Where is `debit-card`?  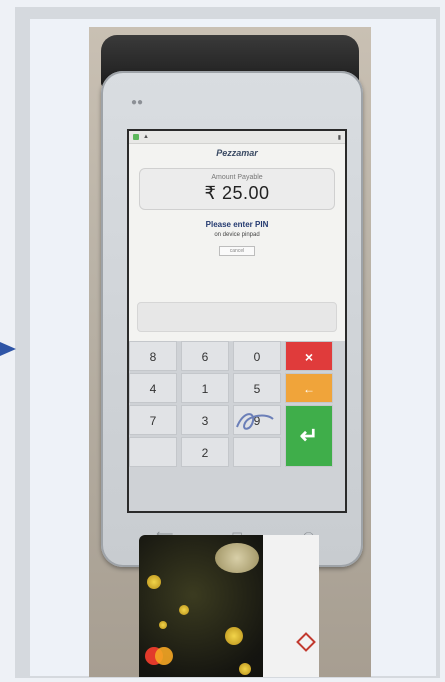 debit-card is located at coordinates (229, 606).